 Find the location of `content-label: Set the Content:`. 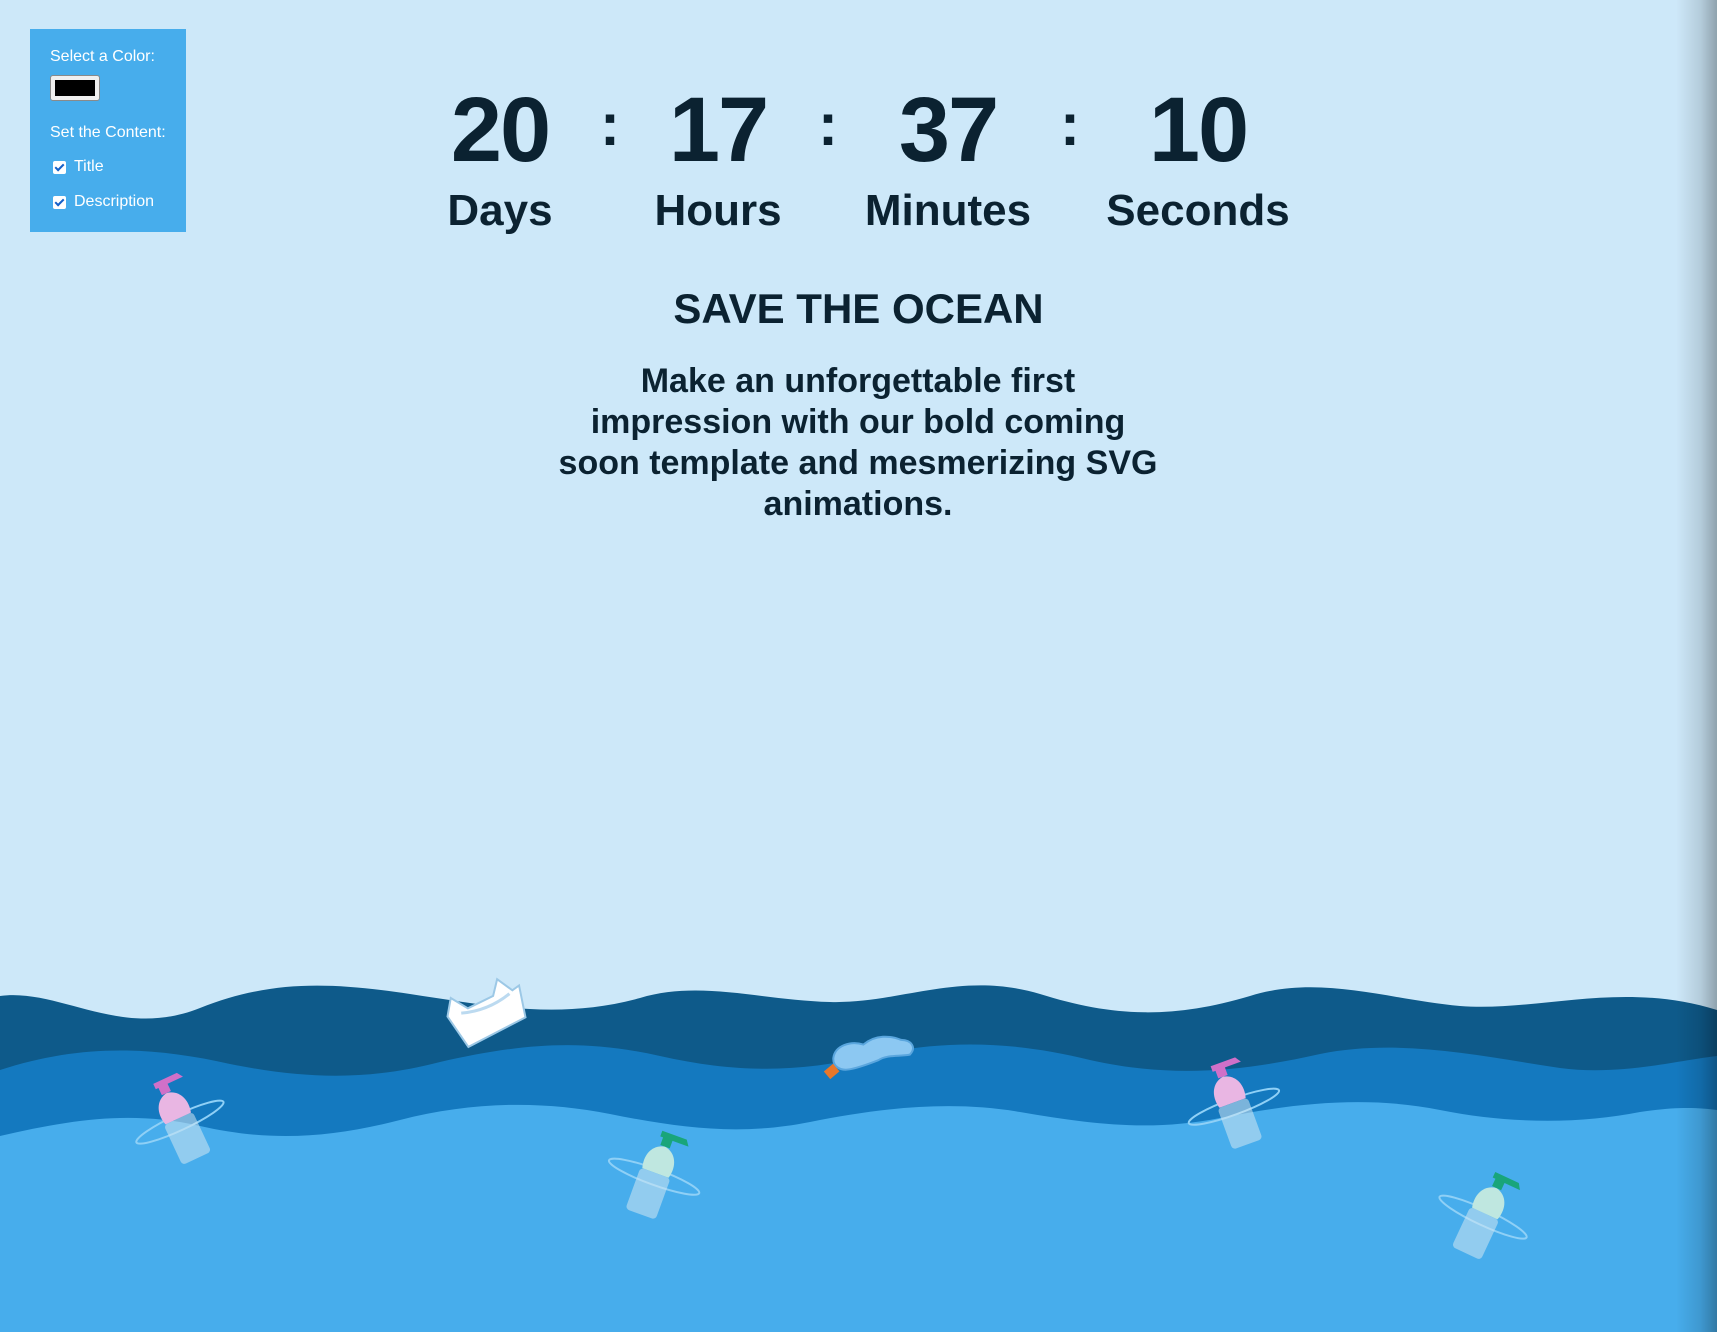

content-label: Set the Content: is located at coordinates (108, 132).